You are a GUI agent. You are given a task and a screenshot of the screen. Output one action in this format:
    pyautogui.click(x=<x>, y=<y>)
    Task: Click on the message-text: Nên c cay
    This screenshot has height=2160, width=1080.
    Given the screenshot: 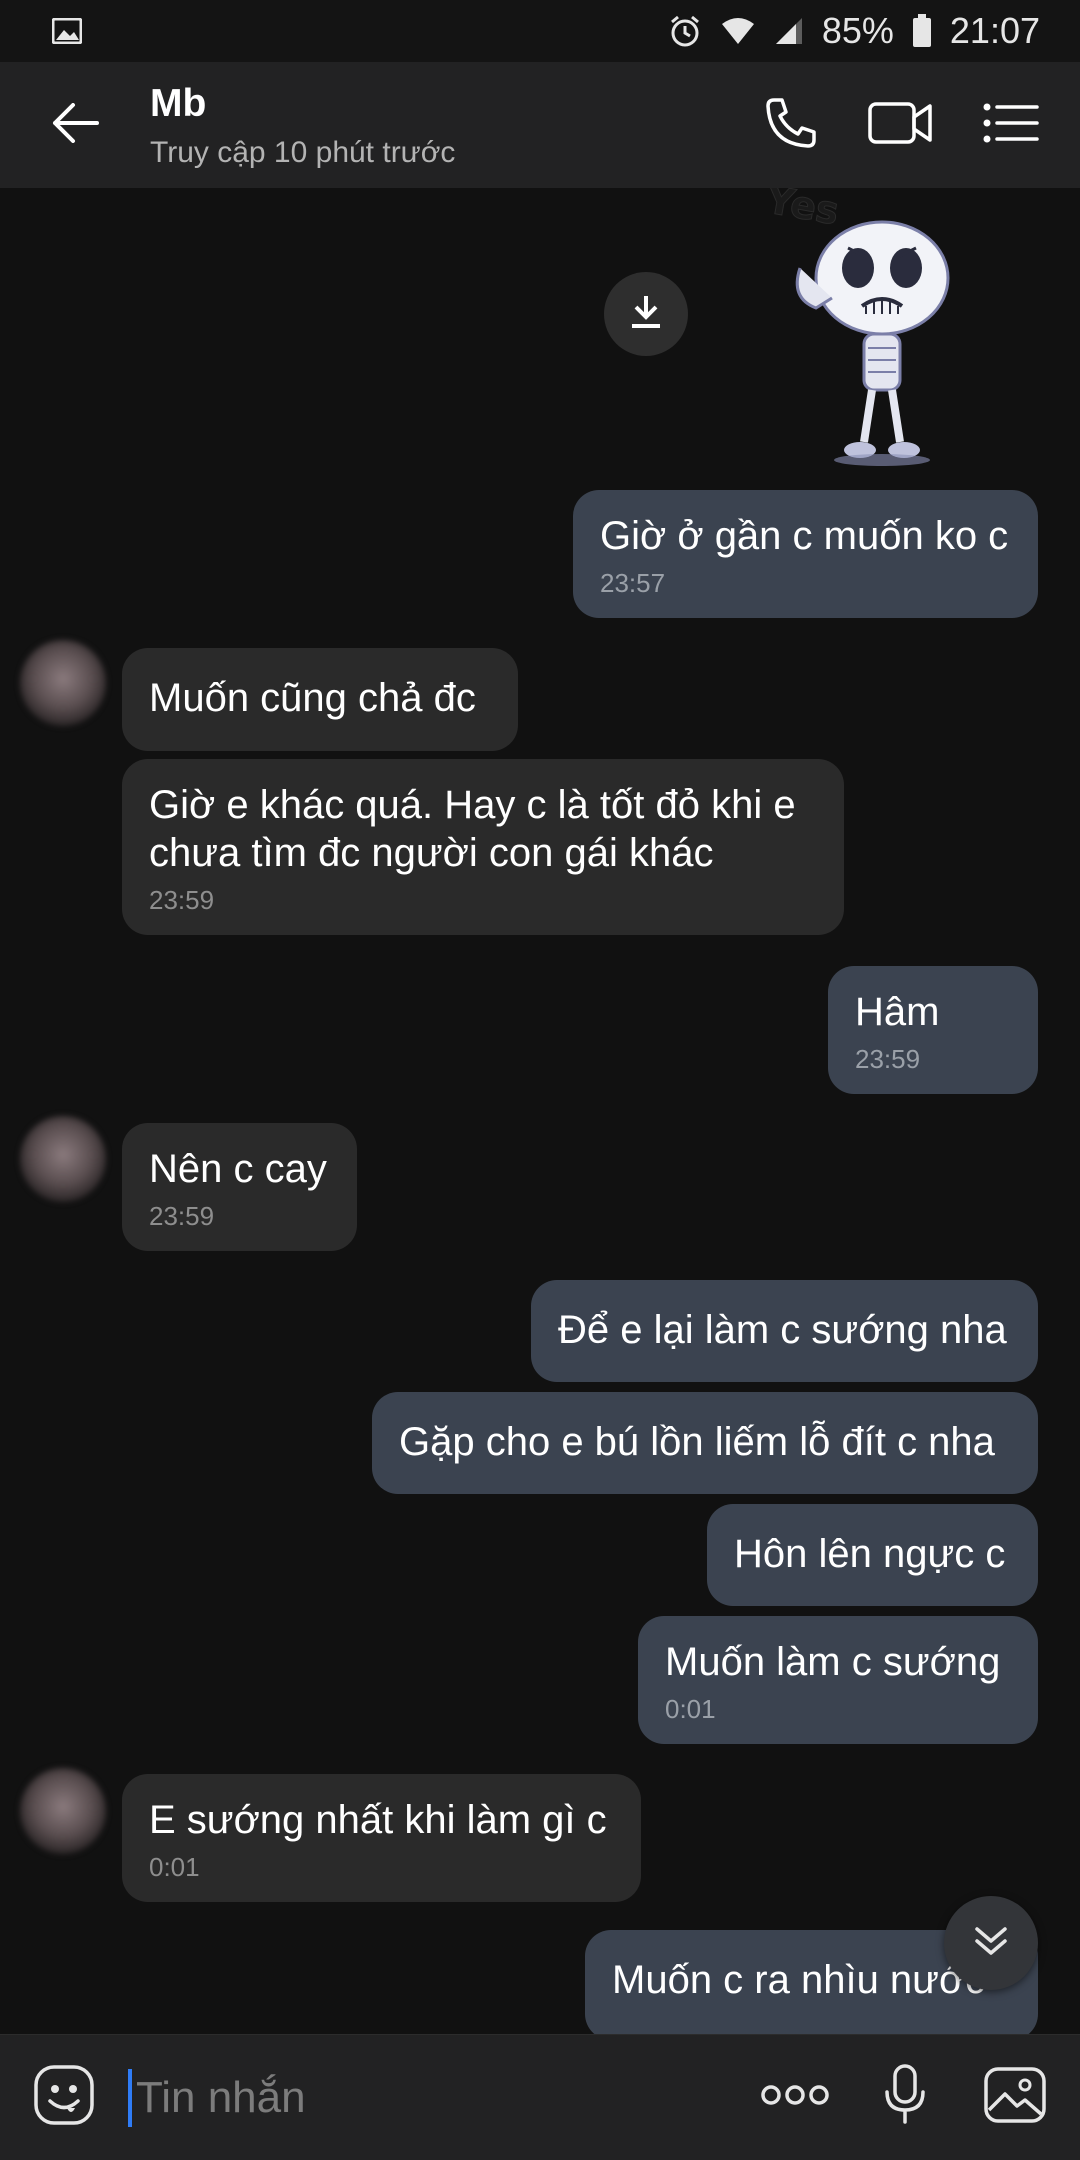 What is the action you would take?
    pyautogui.click(x=238, y=1169)
    